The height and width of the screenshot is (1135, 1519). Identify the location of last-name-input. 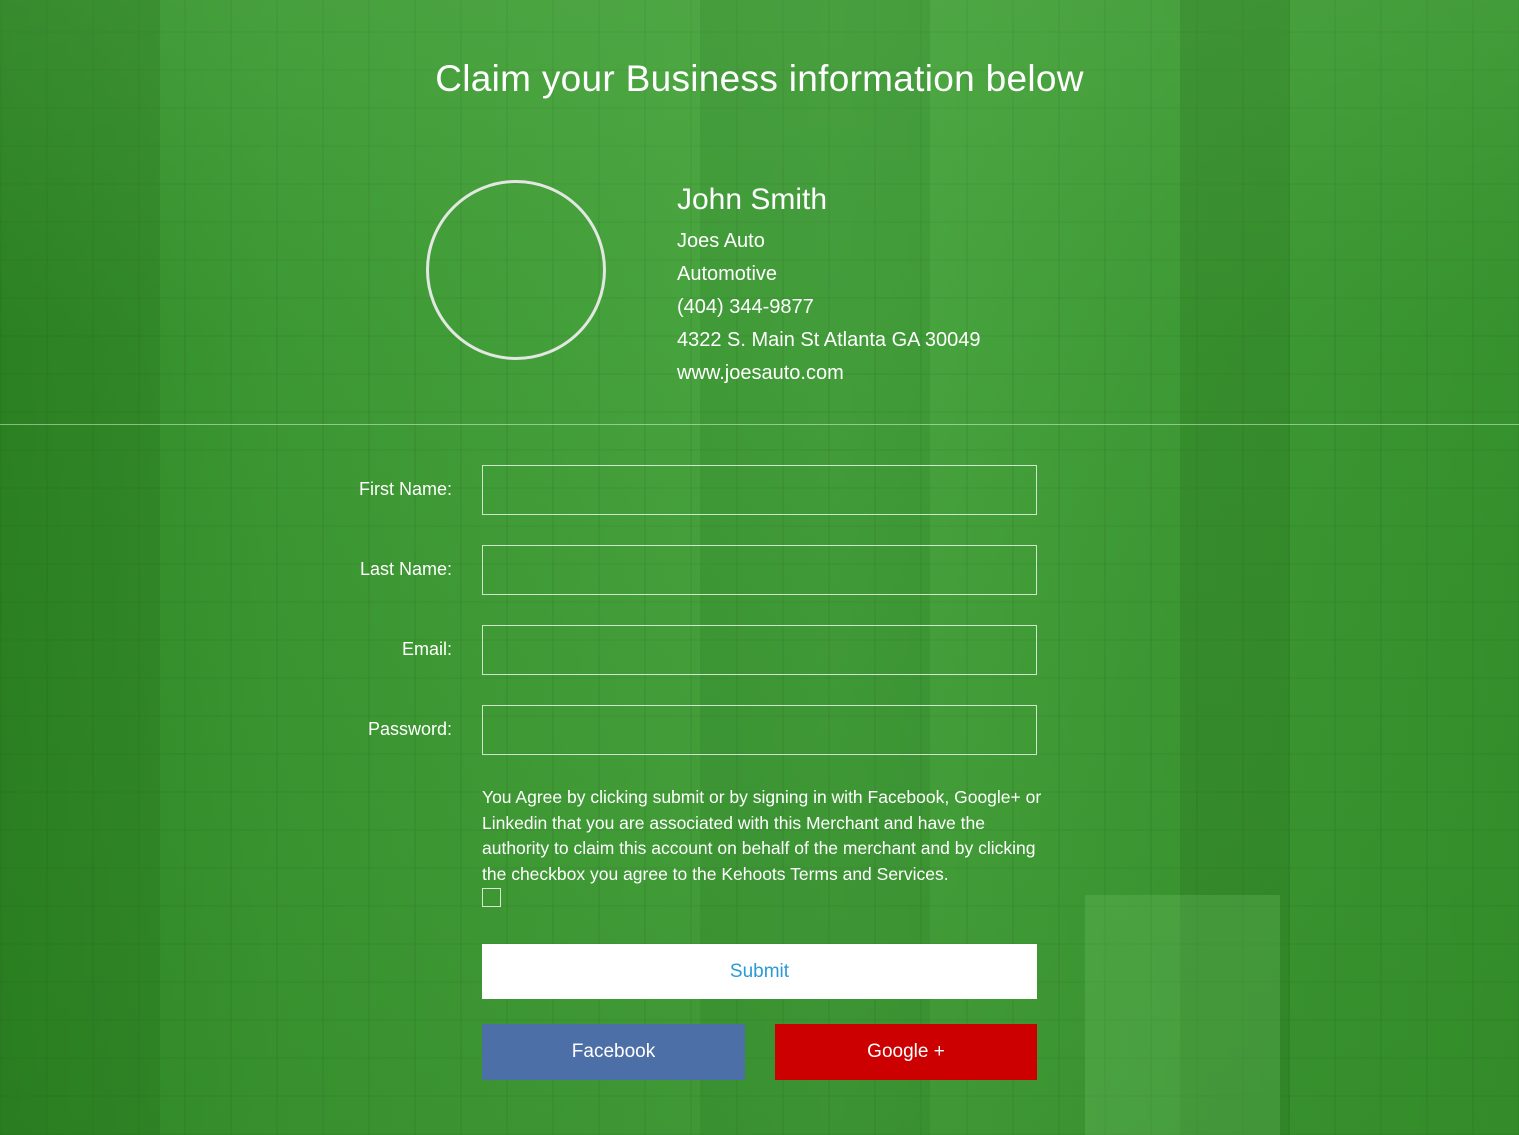
(759, 570).